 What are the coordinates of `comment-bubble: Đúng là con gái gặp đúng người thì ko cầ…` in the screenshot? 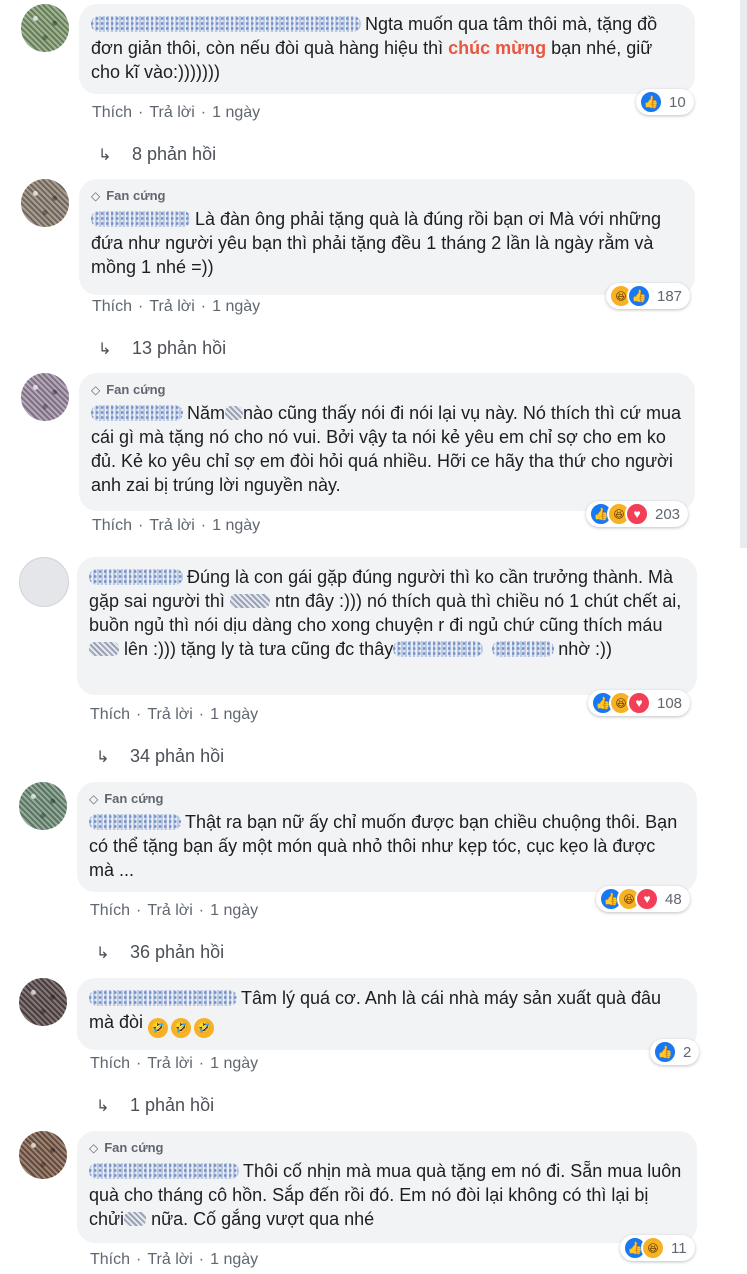 It's located at (387, 626).